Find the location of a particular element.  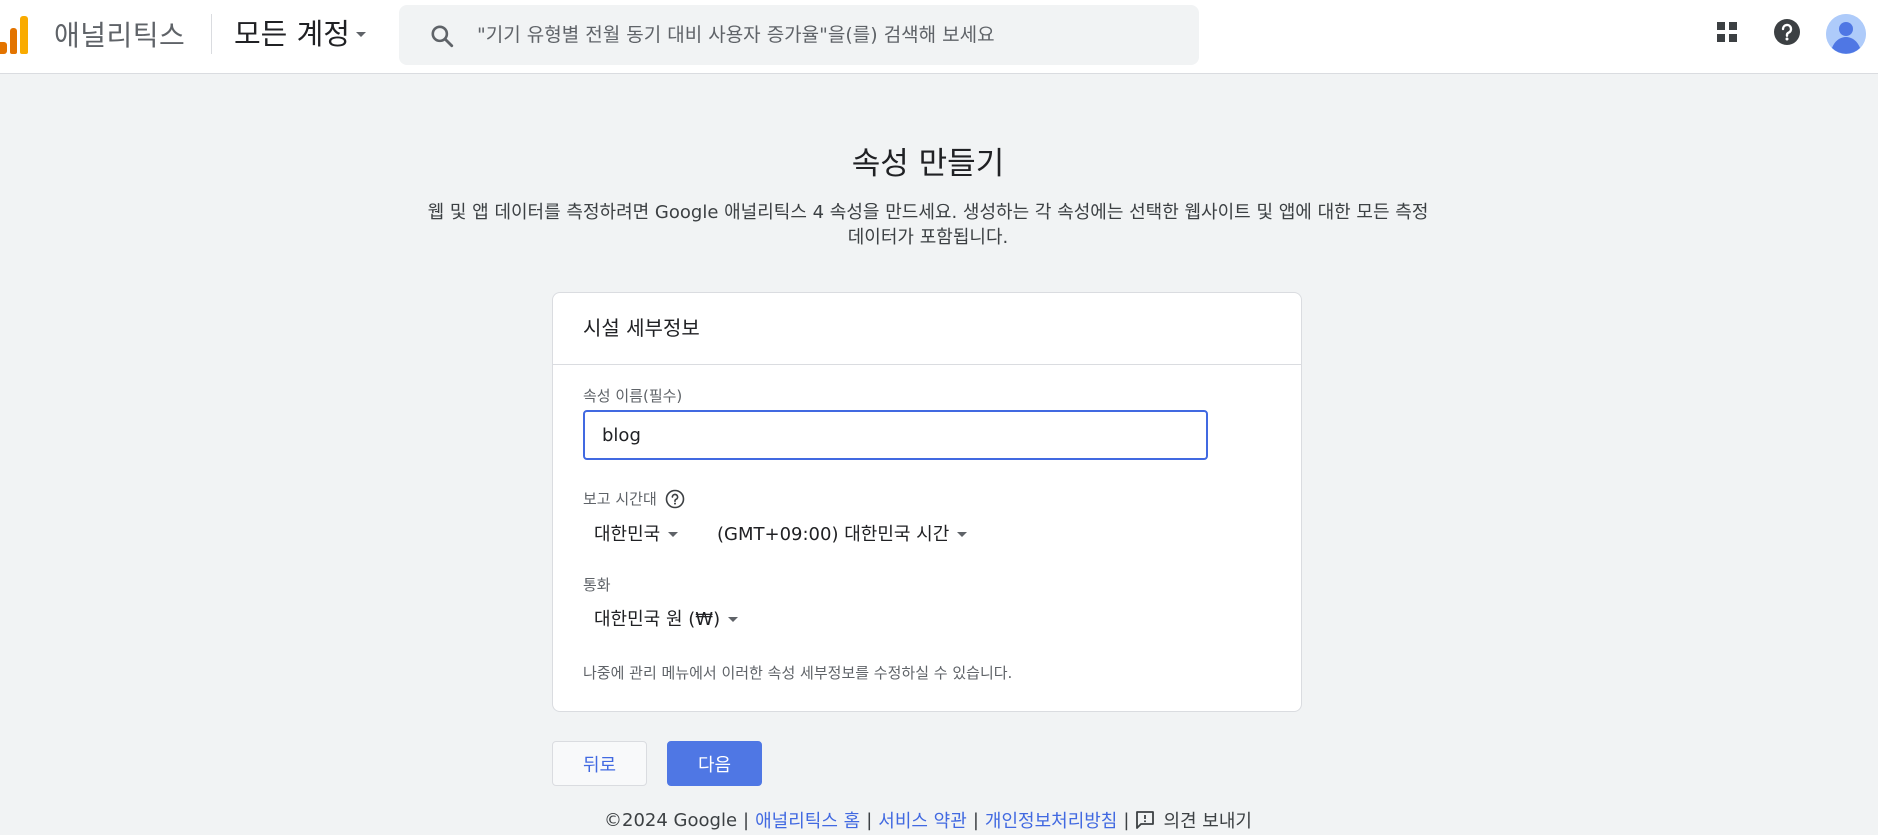

header-divider is located at coordinates (211, 34).